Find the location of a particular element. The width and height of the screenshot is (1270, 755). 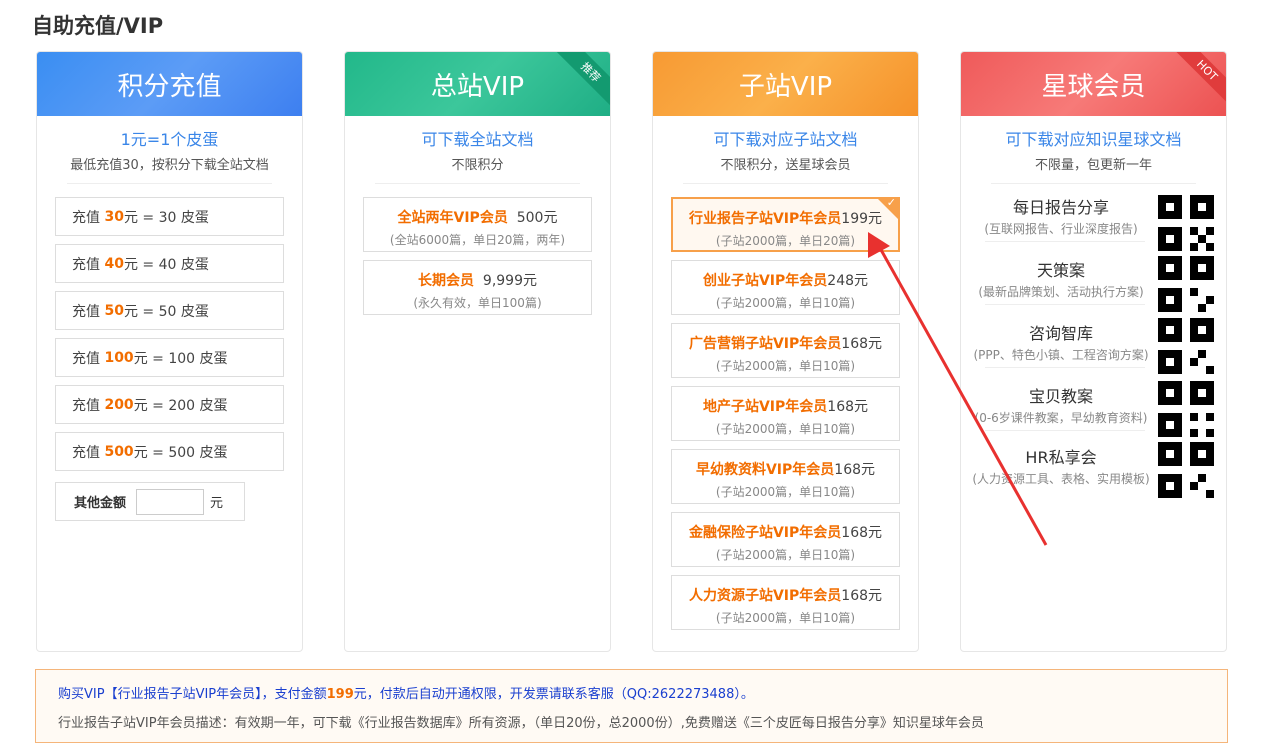

card-description: 不限积分 is located at coordinates (477, 165).